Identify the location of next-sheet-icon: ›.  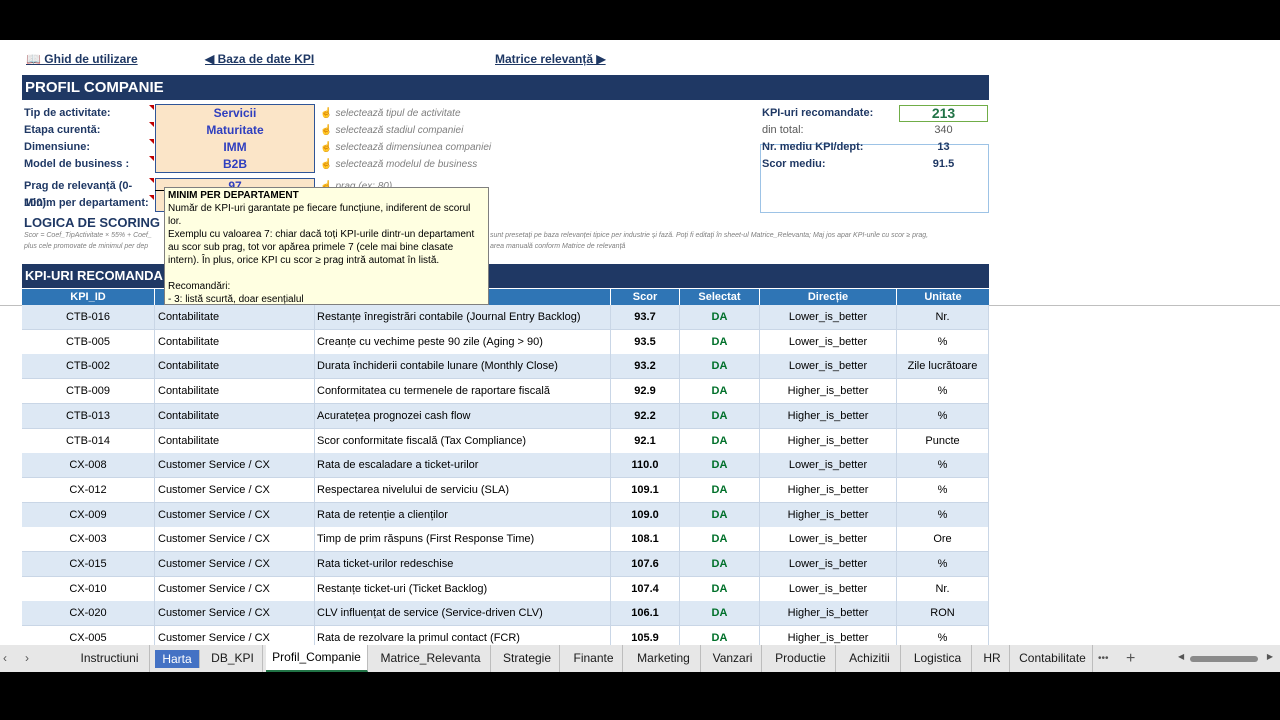
(27, 658).